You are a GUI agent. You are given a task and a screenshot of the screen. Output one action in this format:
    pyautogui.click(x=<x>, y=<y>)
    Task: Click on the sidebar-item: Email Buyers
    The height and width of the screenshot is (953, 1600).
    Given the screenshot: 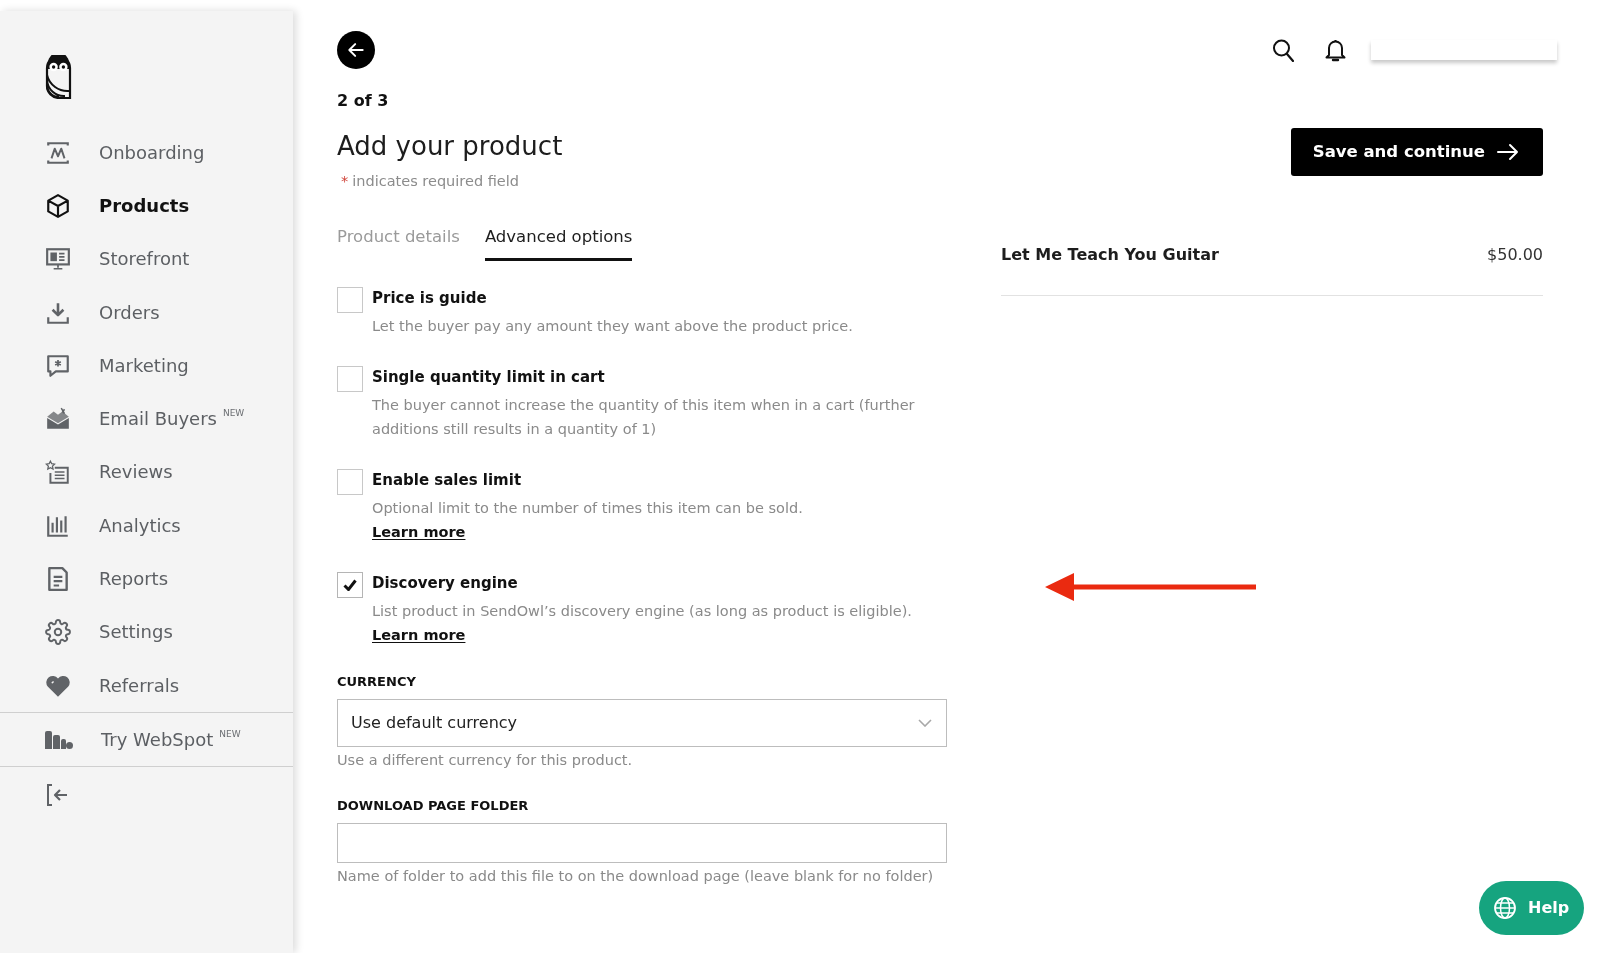 What is the action you would take?
    pyautogui.click(x=131, y=419)
    